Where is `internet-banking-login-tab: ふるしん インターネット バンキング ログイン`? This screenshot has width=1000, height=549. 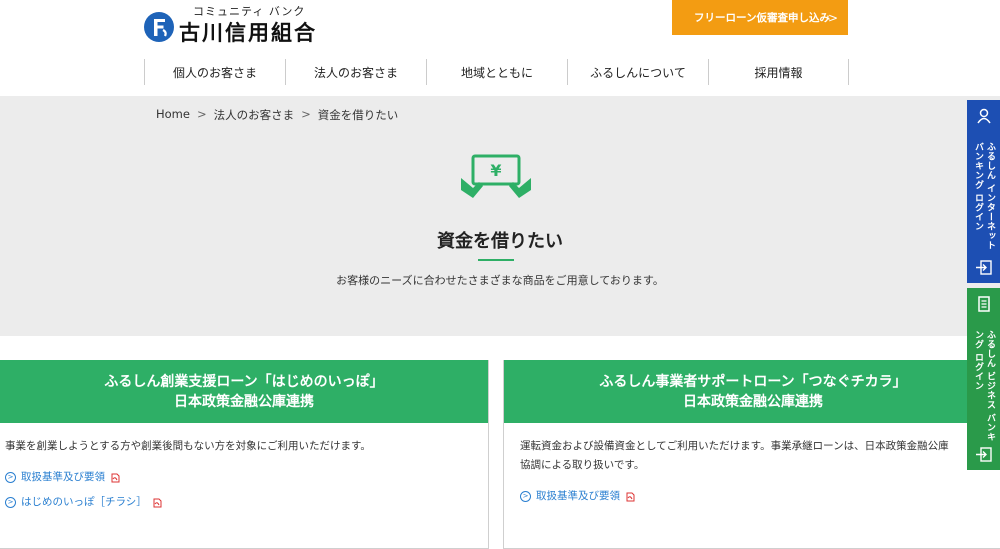 internet-banking-login-tab: ふるしん インターネット バンキング ログイン is located at coordinates (983, 191).